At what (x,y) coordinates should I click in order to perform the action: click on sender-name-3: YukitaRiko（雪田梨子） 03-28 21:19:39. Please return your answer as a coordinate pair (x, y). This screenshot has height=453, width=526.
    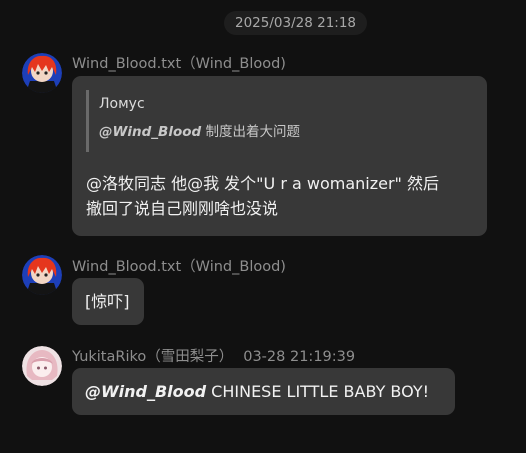
    Looking at the image, I should click on (213, 355).